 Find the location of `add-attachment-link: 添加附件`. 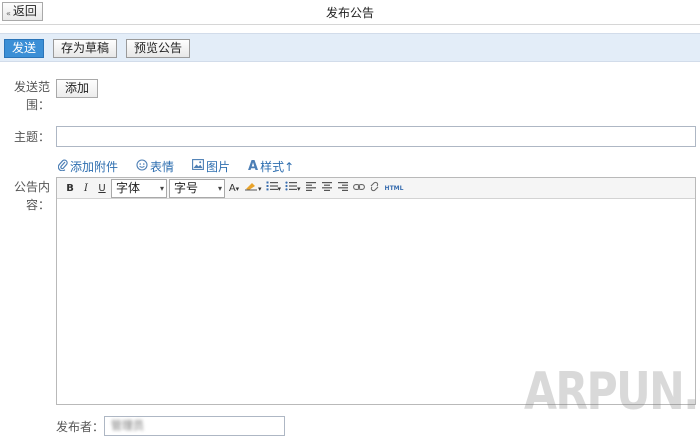

add-attachment-link: 添加附件 is located at coordinates (88, 166).